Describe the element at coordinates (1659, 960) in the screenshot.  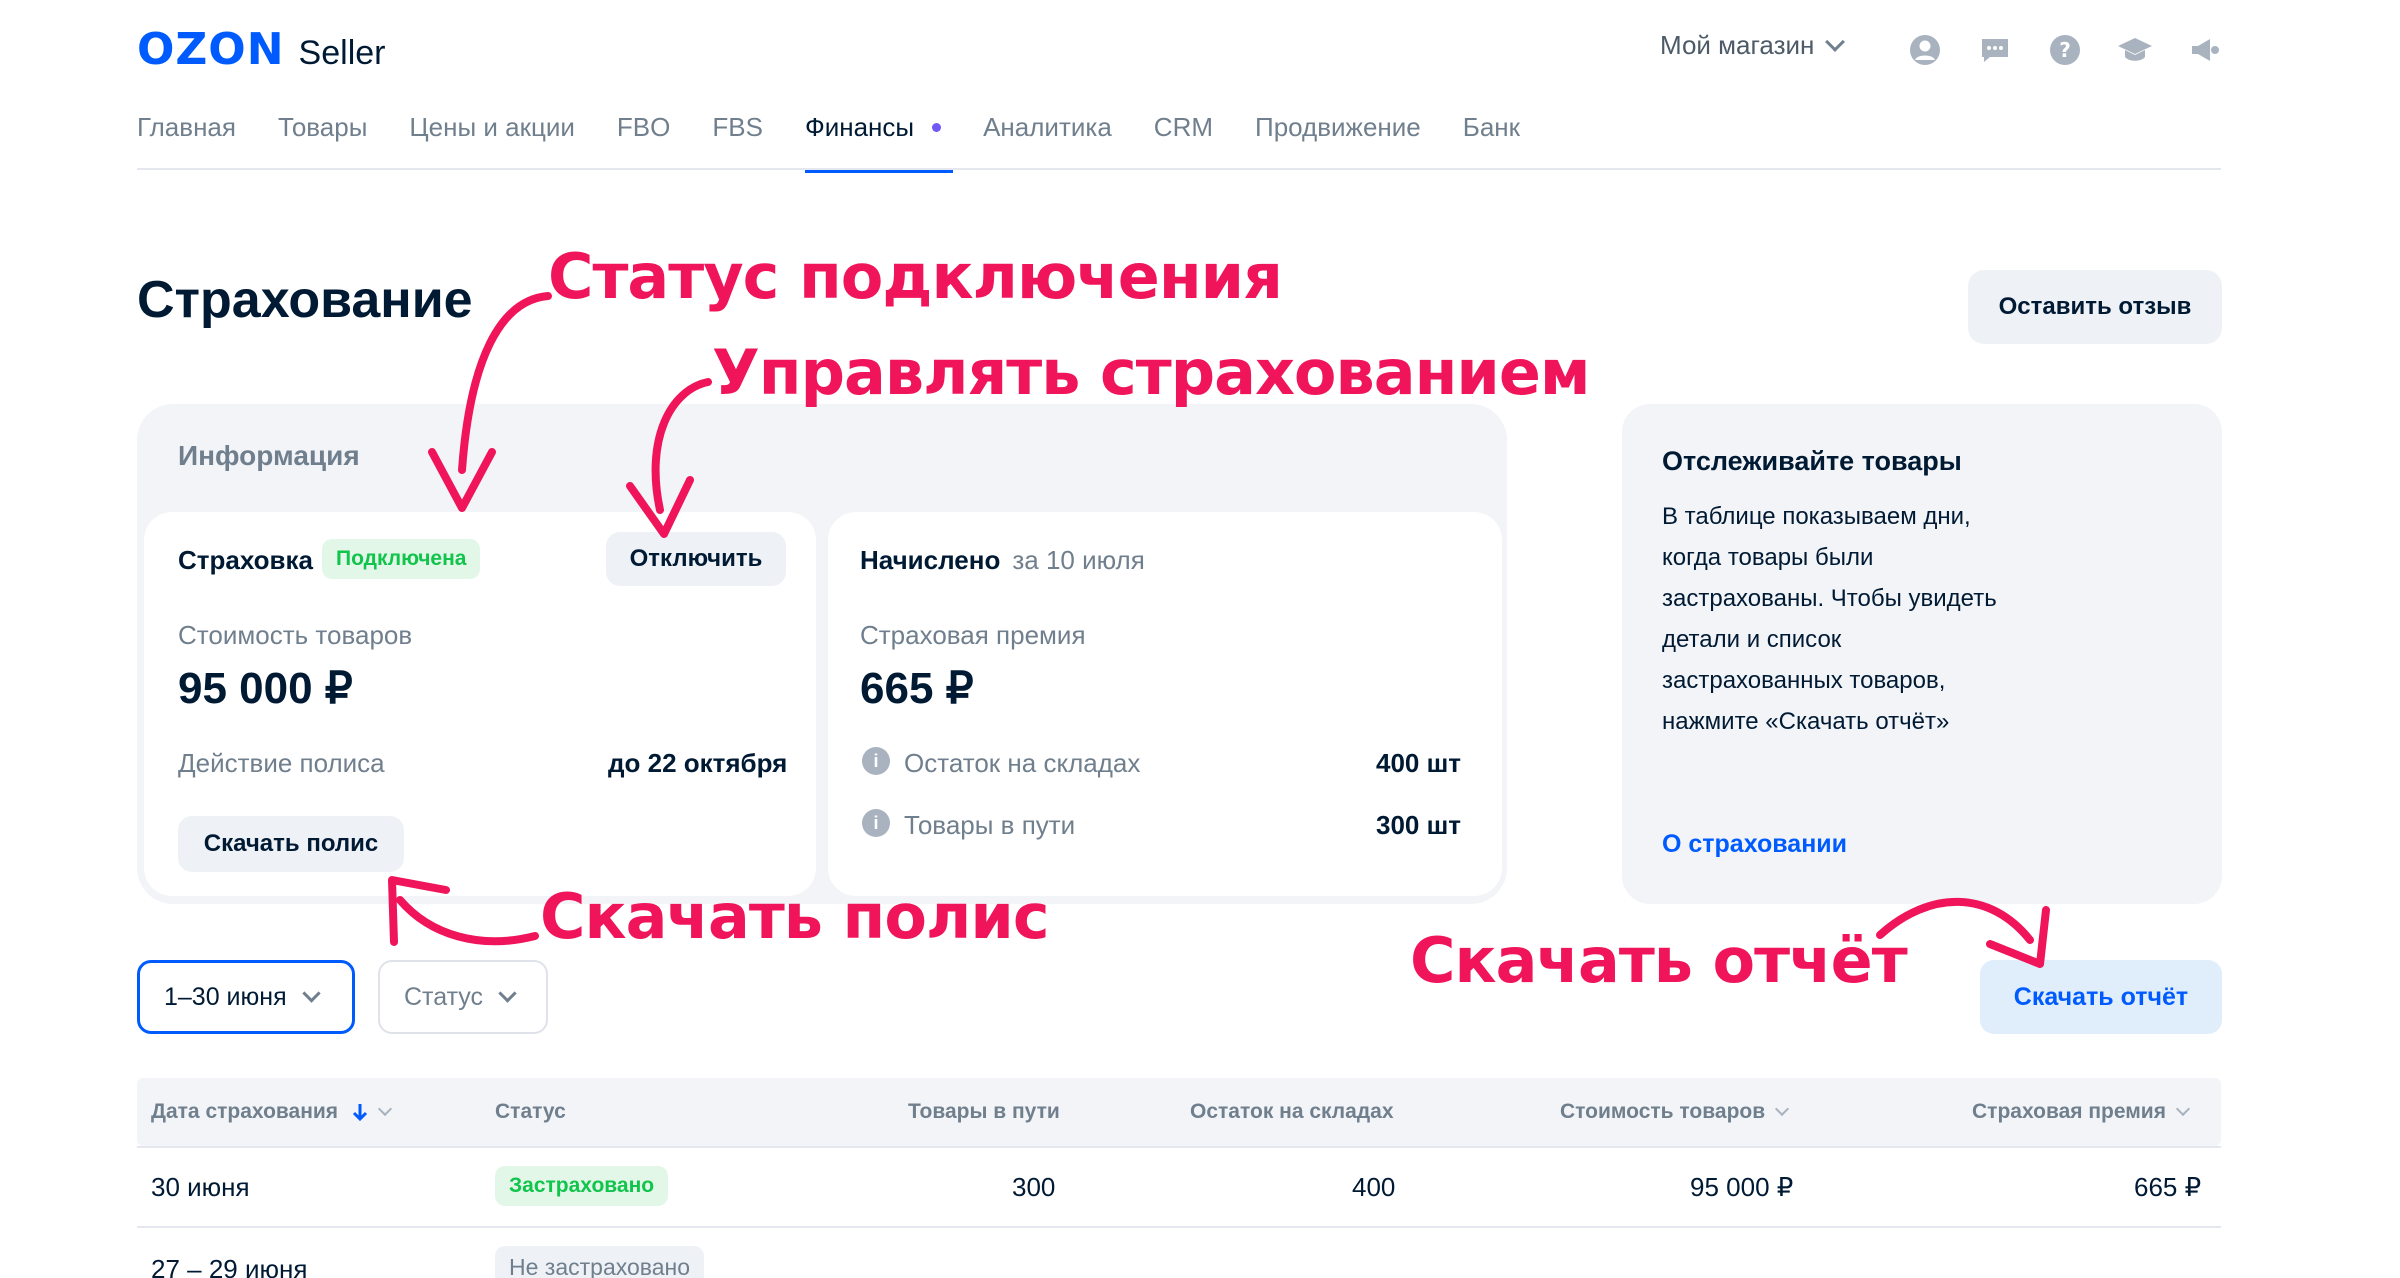
I see `annotation-download-report: Скачать отчёт` at that location.